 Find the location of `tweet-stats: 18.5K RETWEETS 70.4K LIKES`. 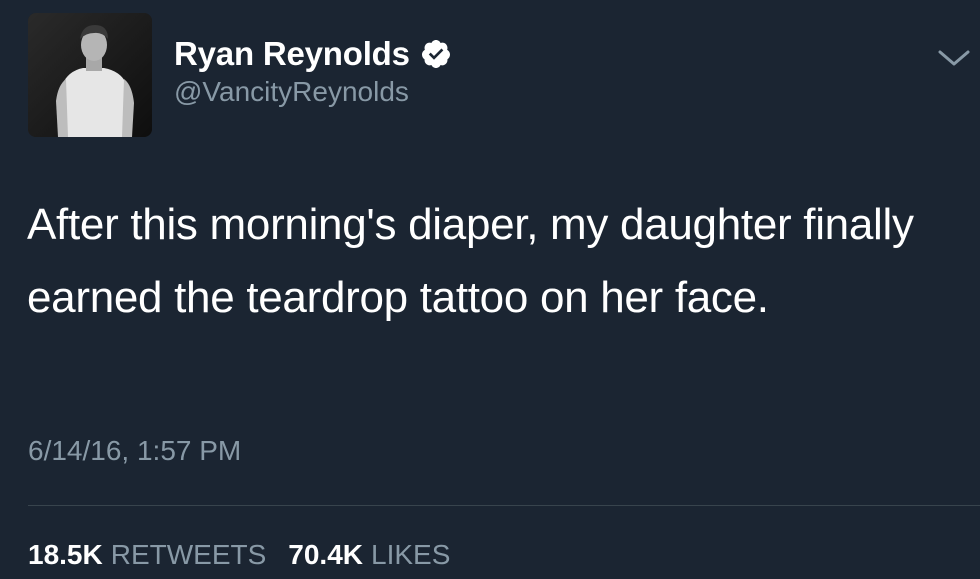

tweet-stats: 18.5K RETWEETS 70.4K LIKES is located at coordinates (250, 555).